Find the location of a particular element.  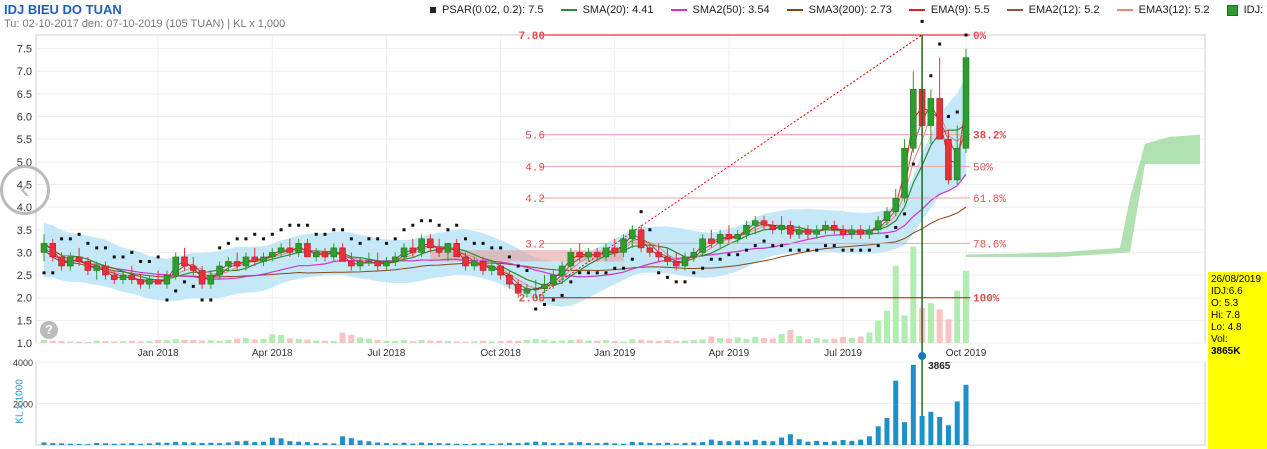

x-tick-label: Jul 2019 is located at coordinates (843, 353).